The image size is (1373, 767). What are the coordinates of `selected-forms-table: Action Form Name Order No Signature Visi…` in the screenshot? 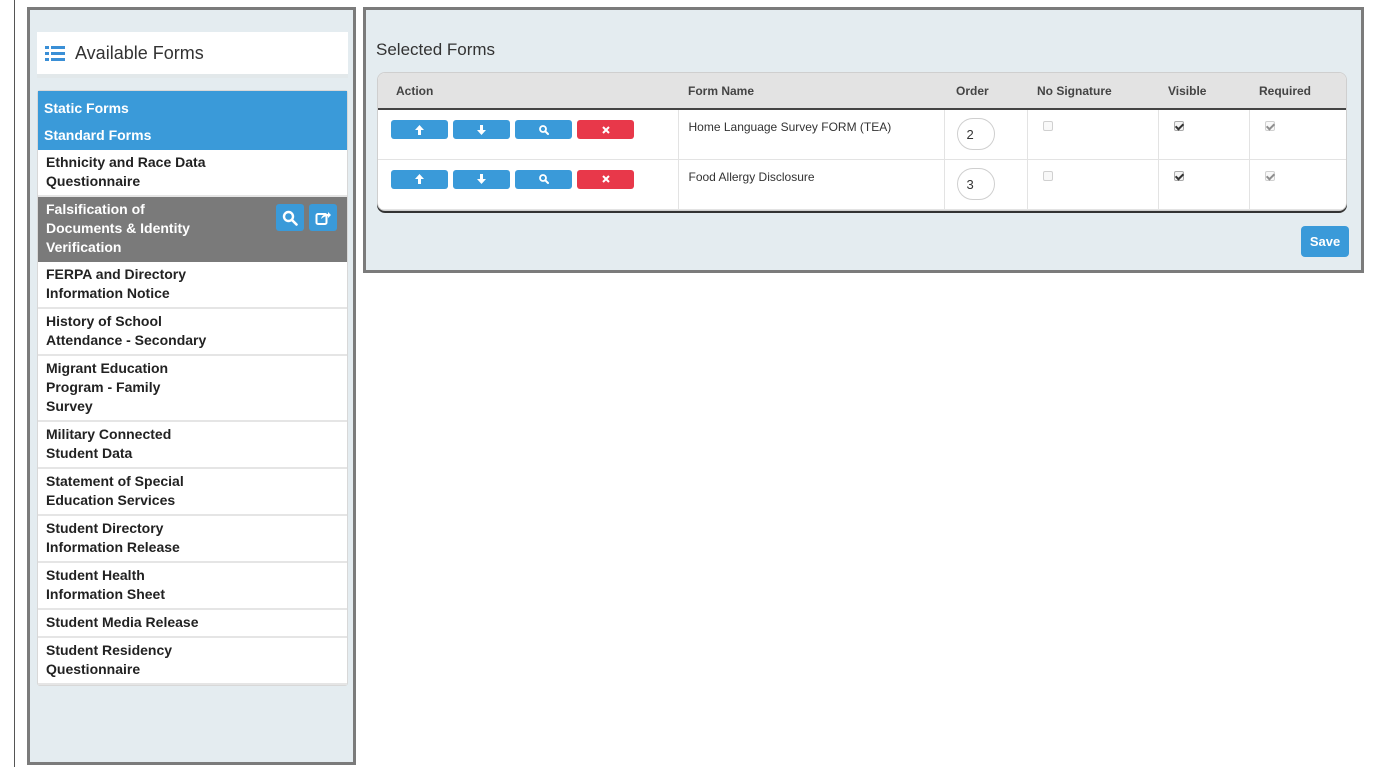 It's located at (862, 141).